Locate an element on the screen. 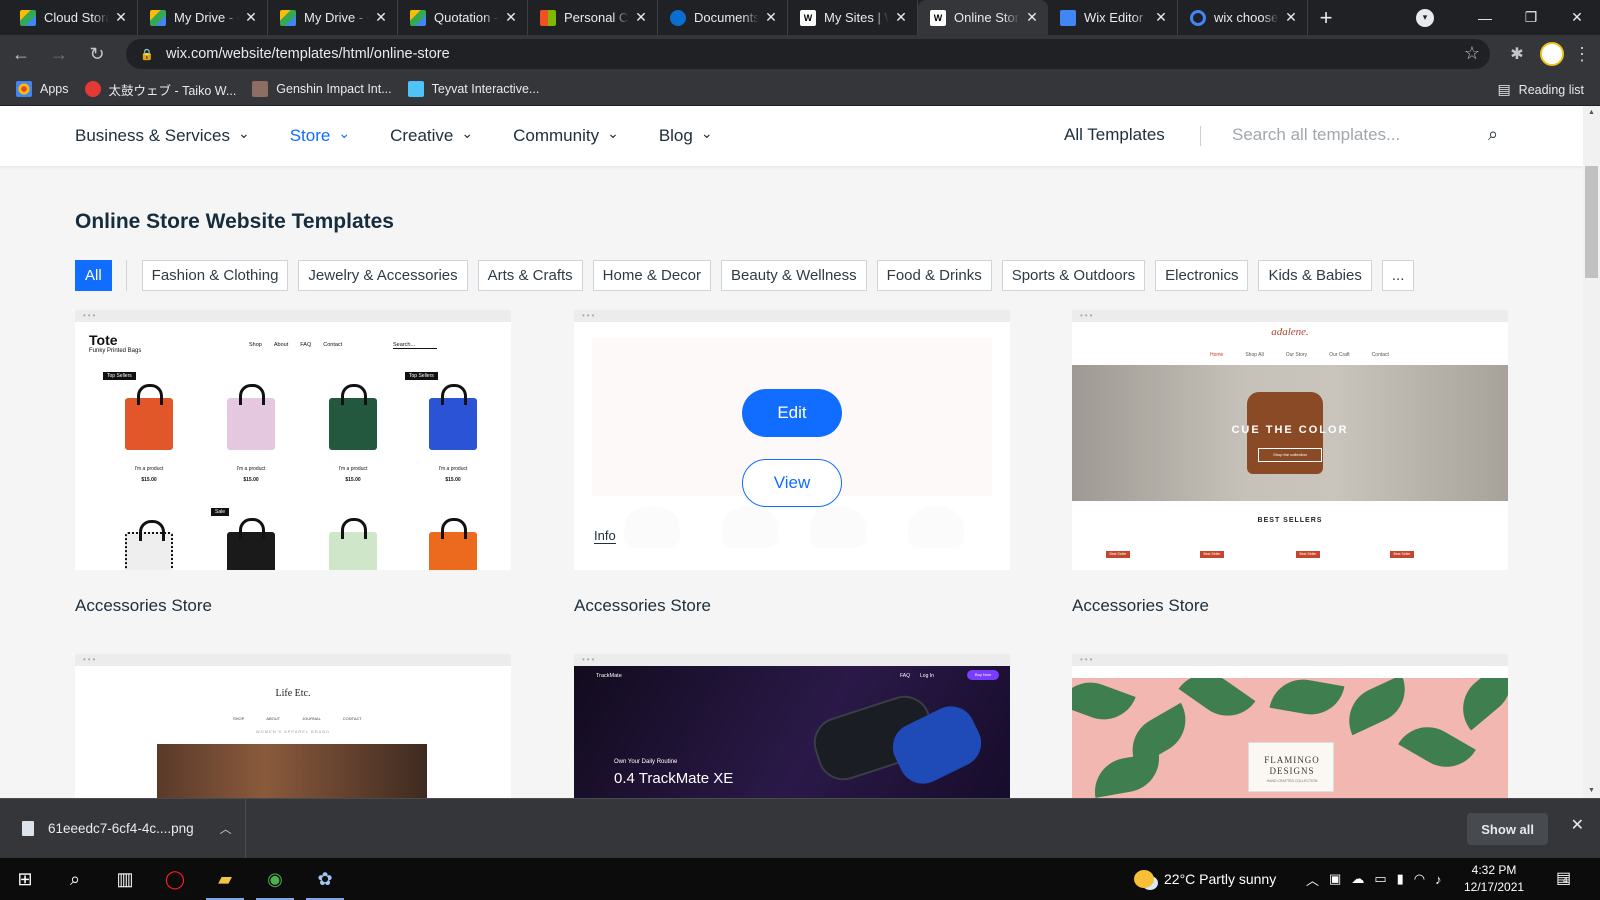  browser-tab: wix choose template ✕ is located at coordinates (1243, 17).